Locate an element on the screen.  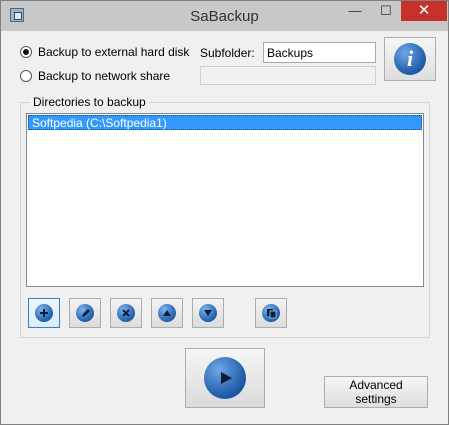
start-backup-button is located at coordinates (225, 378).